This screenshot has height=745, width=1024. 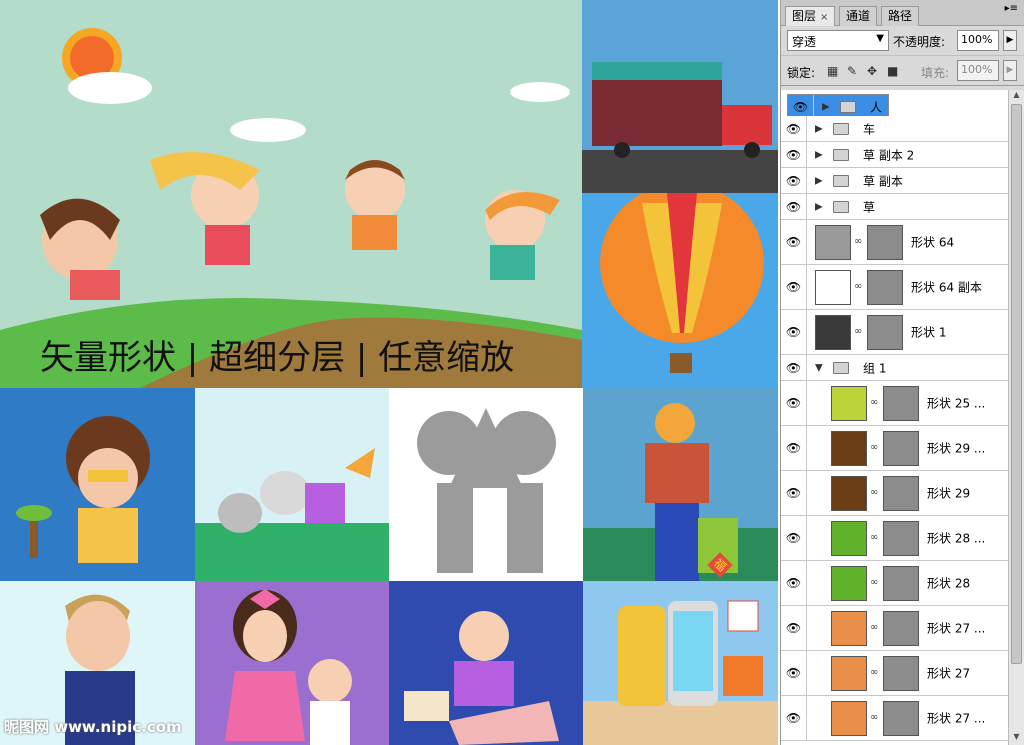 I want to click on layer-row: 👁 ∞ 形状 1, so click(x=895, y=332).